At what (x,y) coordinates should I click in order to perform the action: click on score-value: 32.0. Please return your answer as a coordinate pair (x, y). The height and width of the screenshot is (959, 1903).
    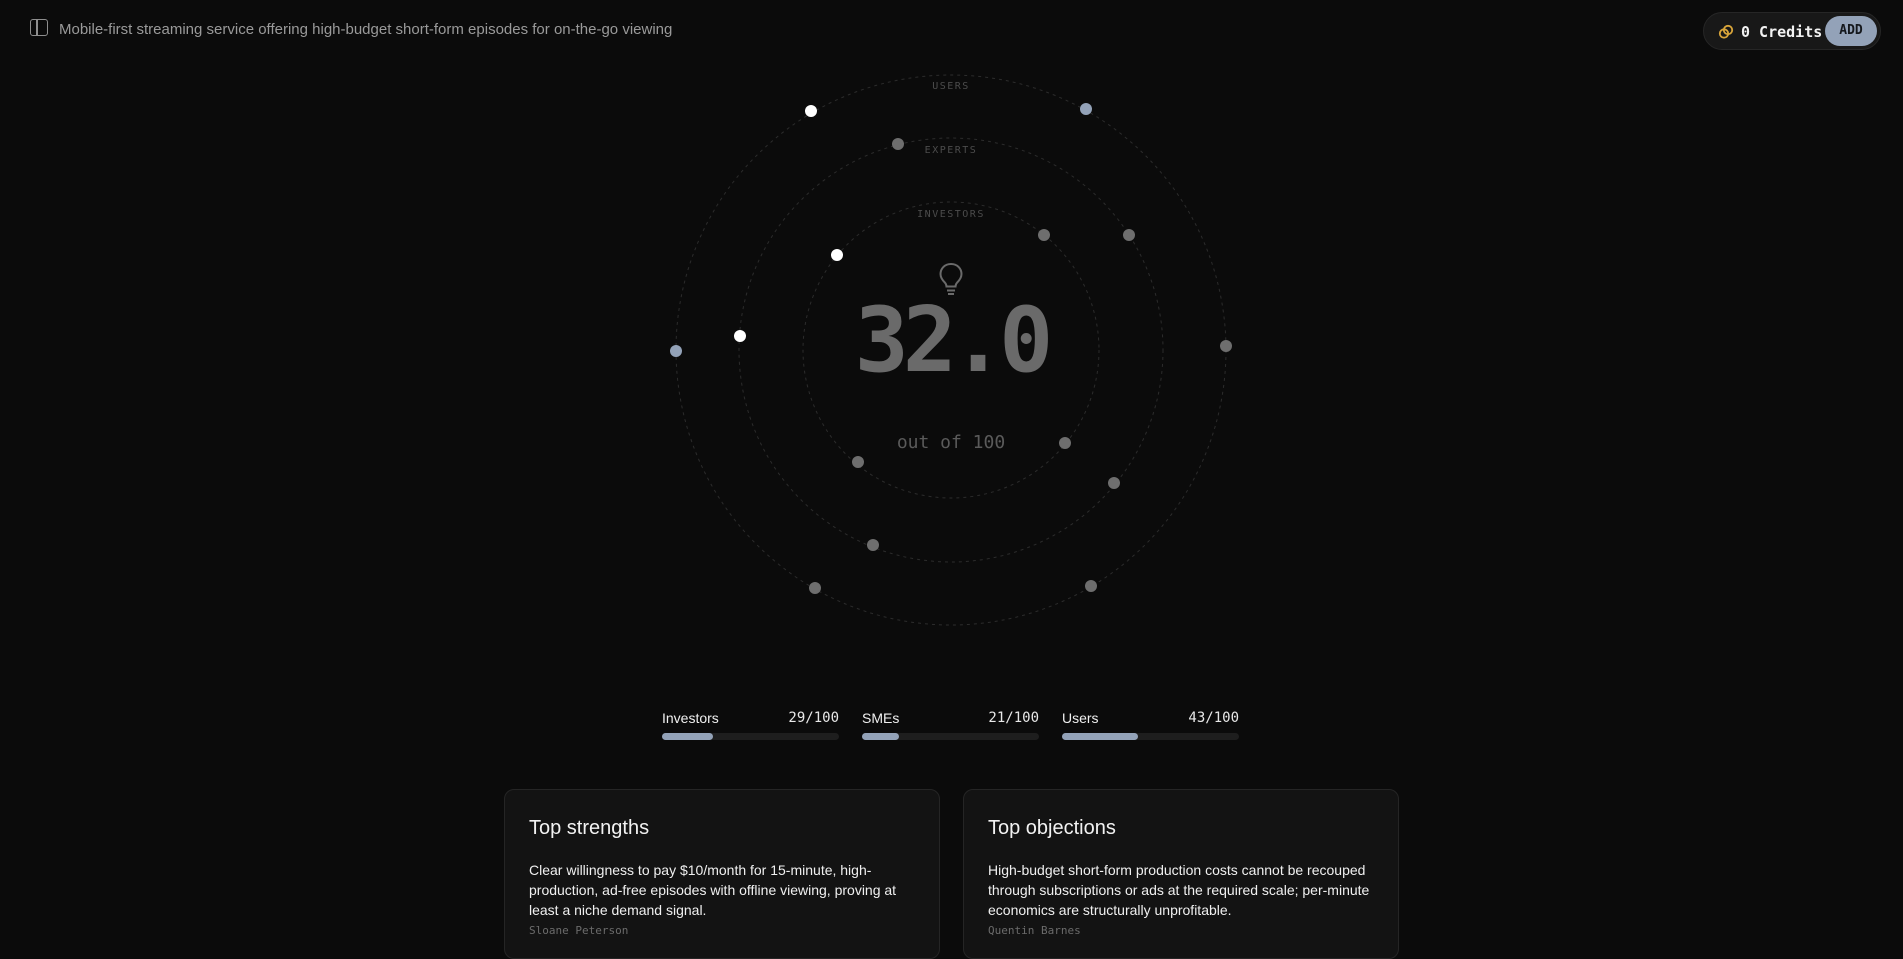
    Looking at the image, I should click on (954, 340).